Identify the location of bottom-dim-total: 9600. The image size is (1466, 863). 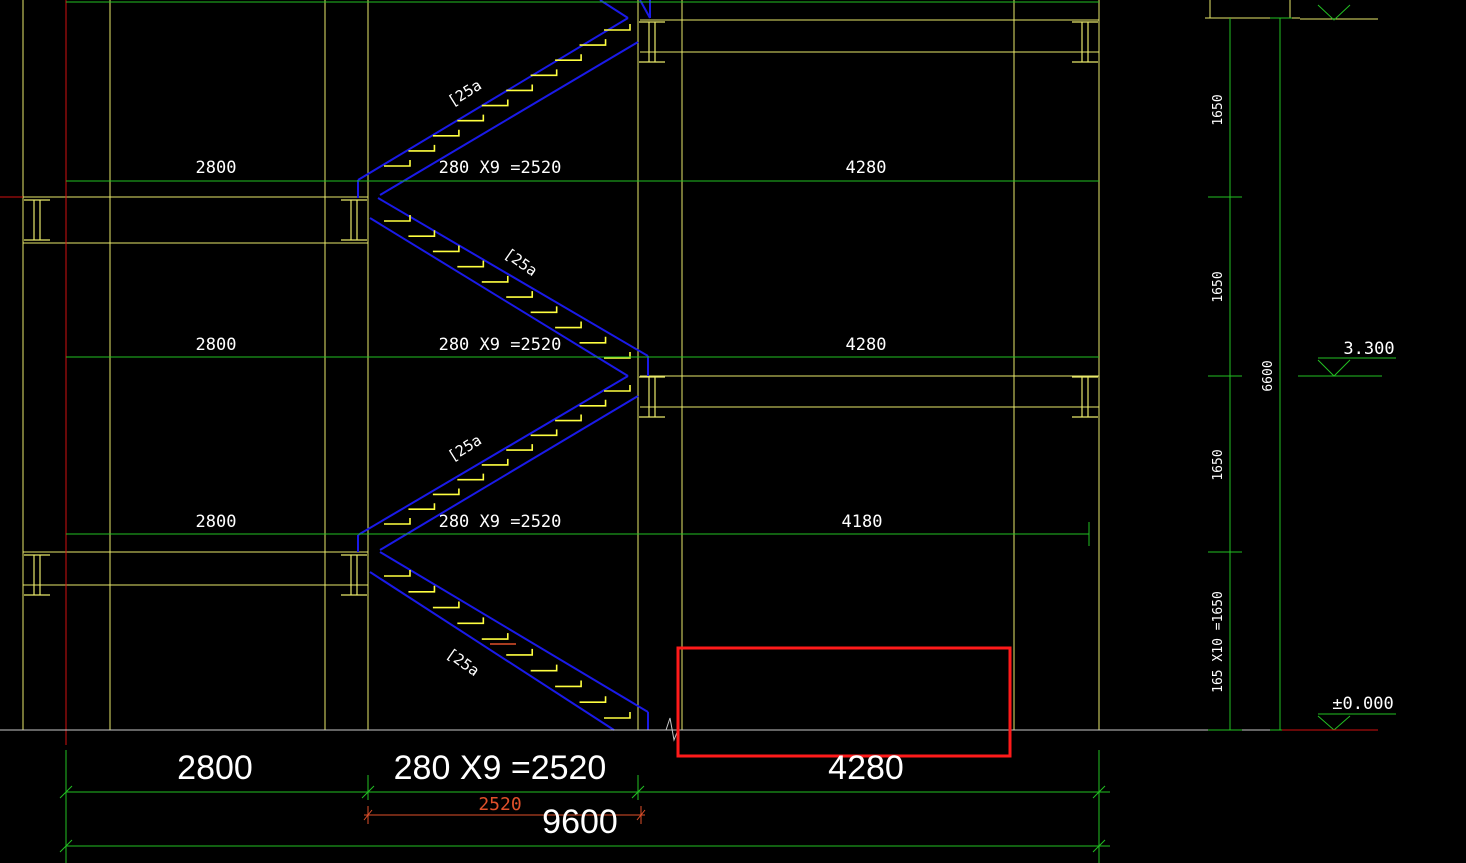
(580, 822).